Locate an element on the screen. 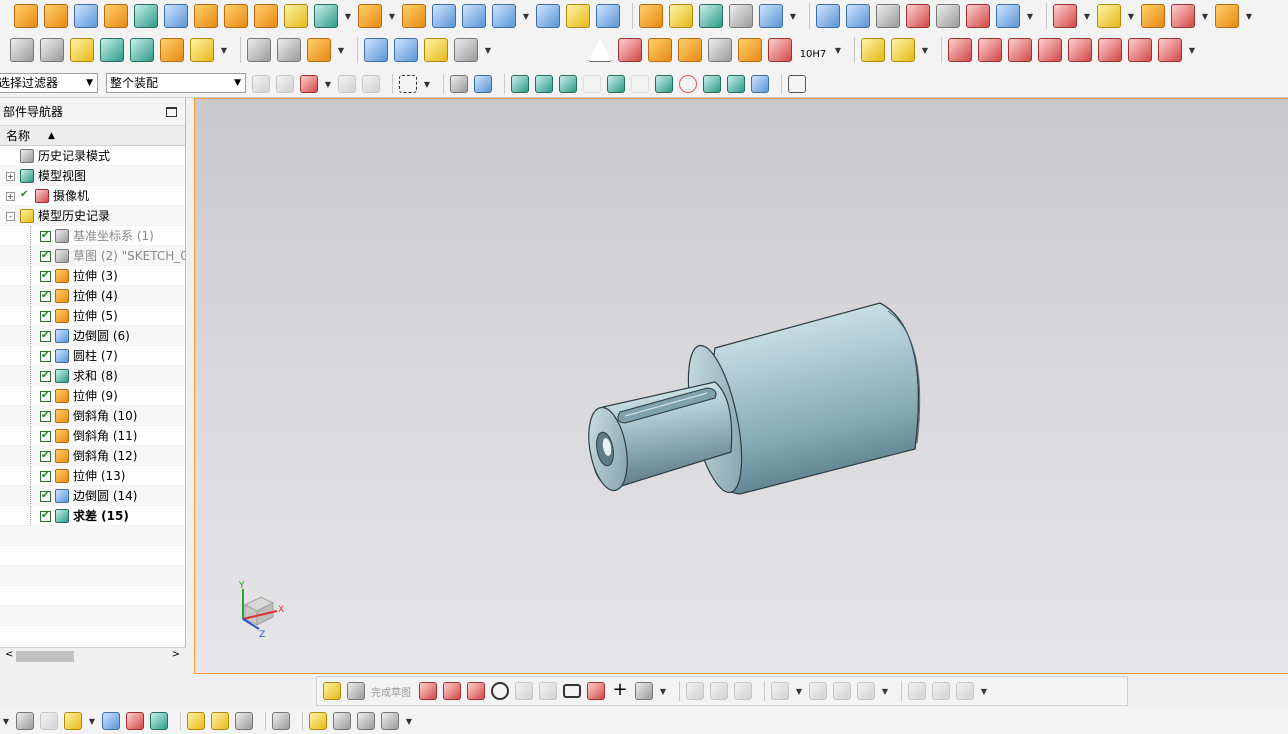 The image size is (1288, 734). cylinder-tool-icon is located at coordinates (116, 16).